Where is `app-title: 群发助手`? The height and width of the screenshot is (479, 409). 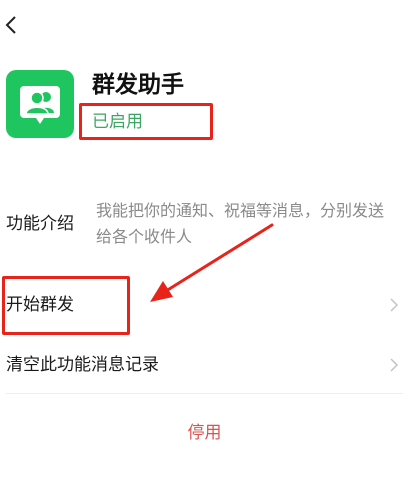
app-title: 群发助手 is located at coordinates (138, 85).